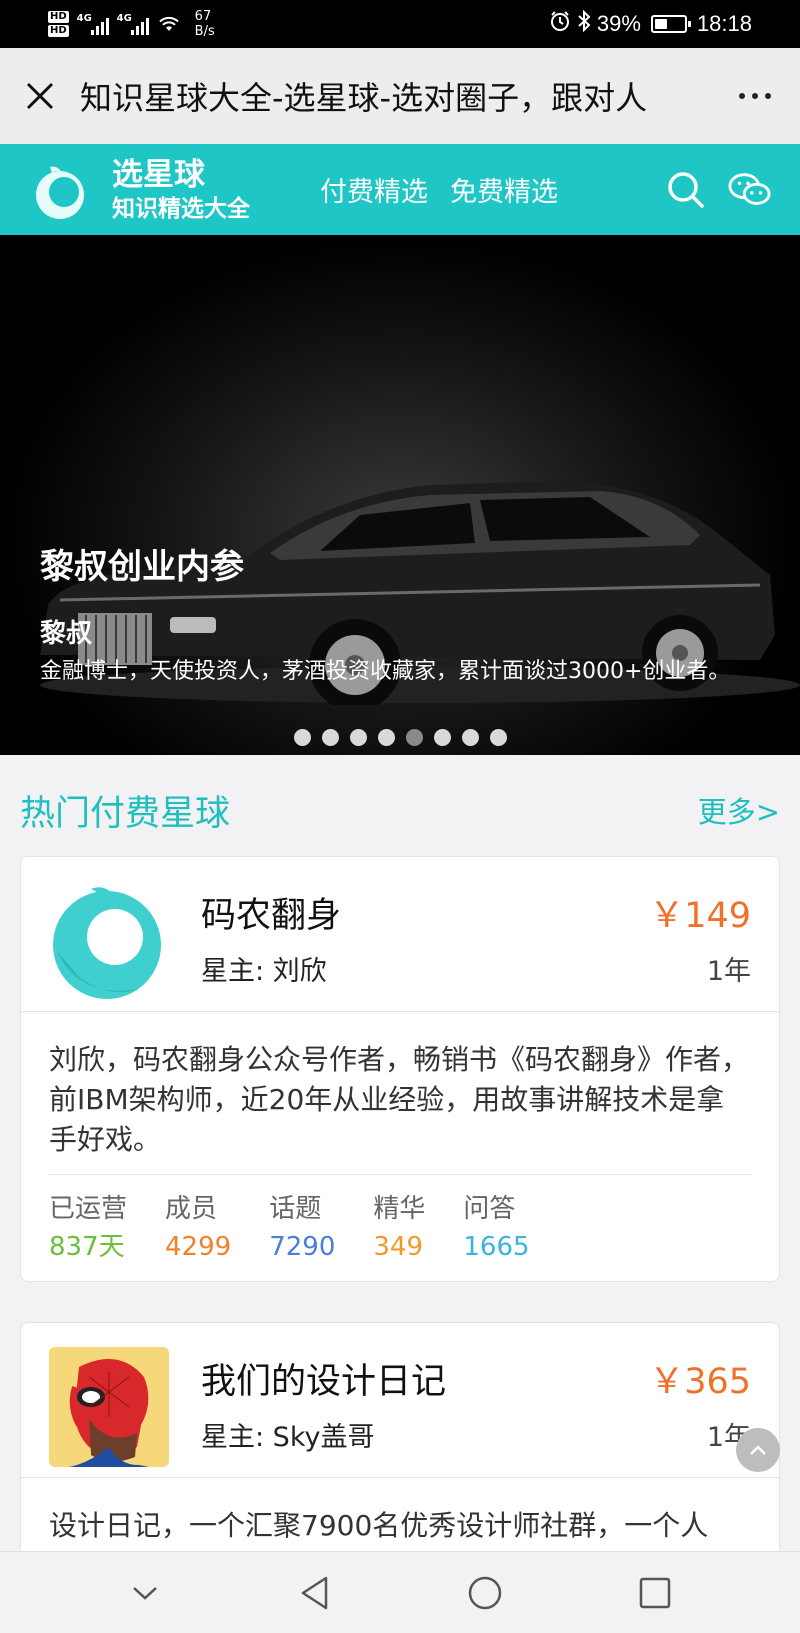  Describe the element at coordinates (724, 23) in the screenshot. I see `clock: 18:18` at that location.